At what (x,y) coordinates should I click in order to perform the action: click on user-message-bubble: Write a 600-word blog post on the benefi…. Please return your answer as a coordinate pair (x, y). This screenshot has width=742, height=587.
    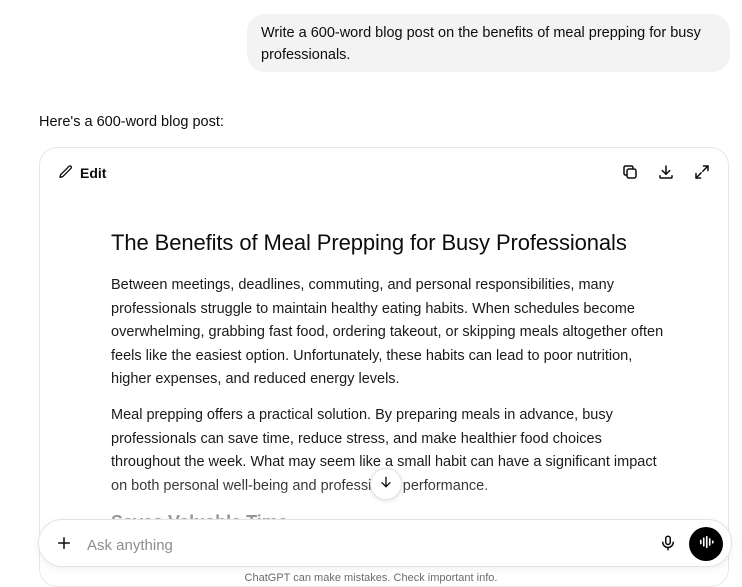
    Looking at the image, I should click on (488, 43).